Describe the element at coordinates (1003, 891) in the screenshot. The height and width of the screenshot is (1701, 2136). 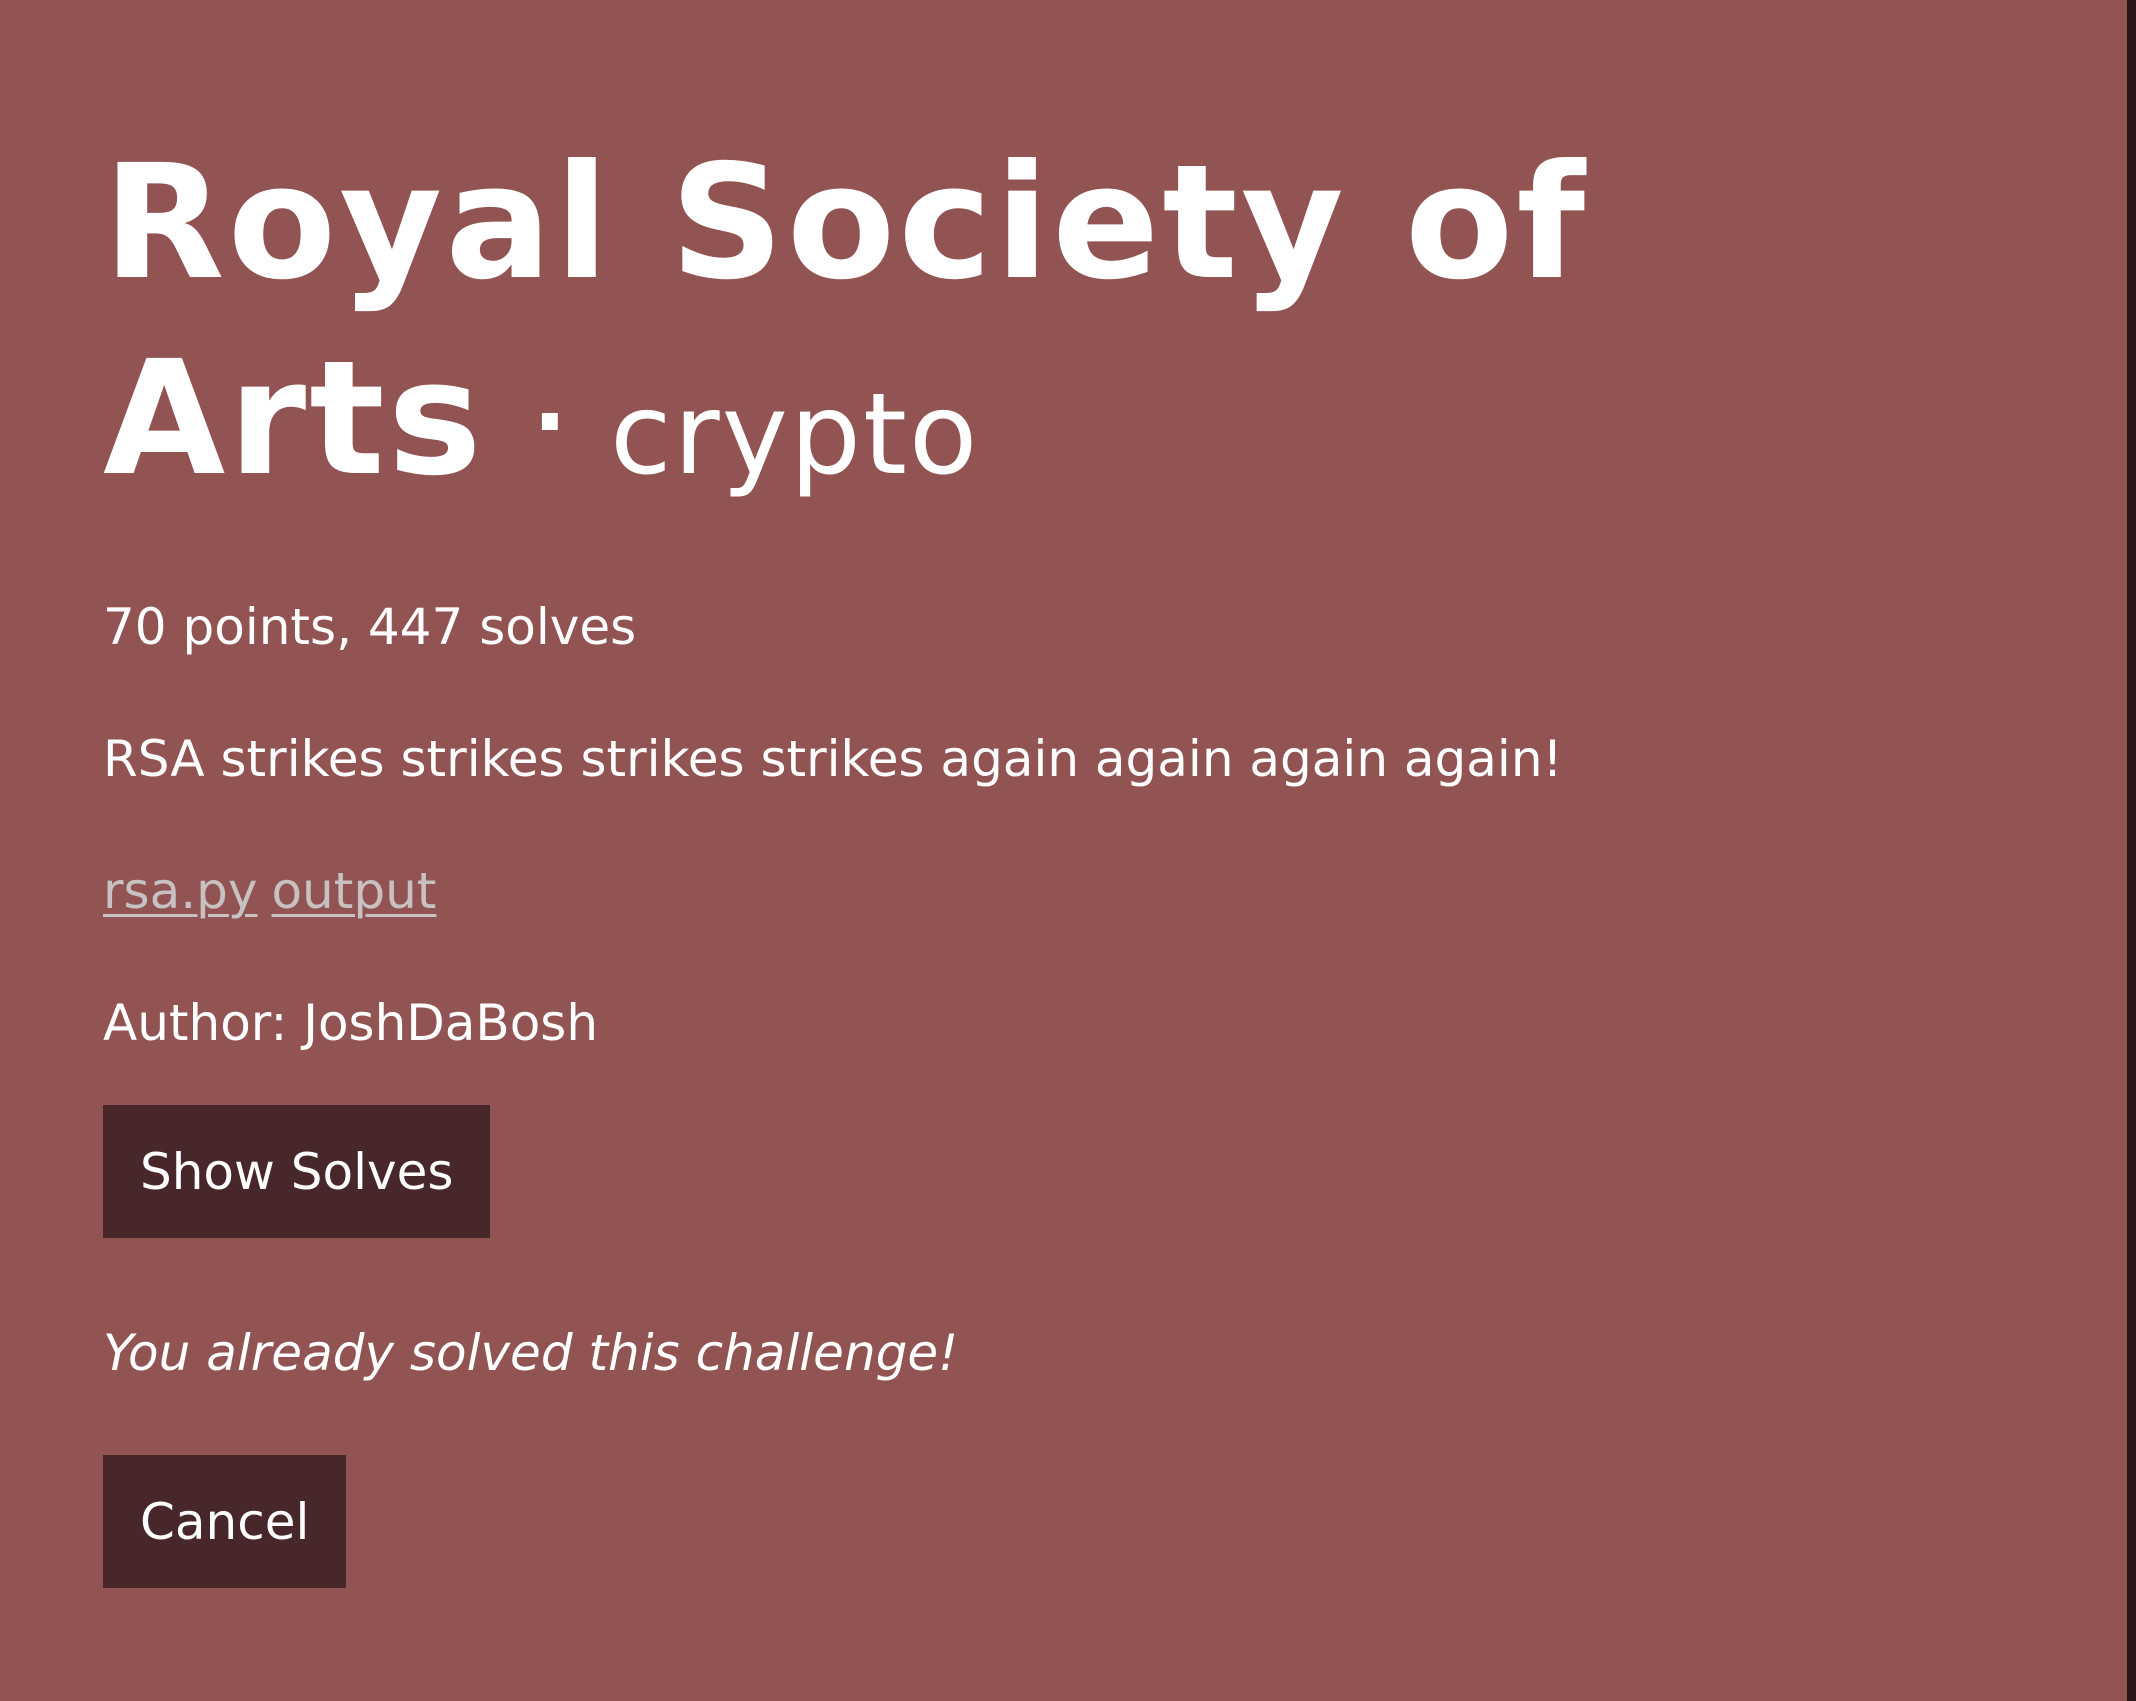
I see `challenge-files: rsa.py output` at that location.